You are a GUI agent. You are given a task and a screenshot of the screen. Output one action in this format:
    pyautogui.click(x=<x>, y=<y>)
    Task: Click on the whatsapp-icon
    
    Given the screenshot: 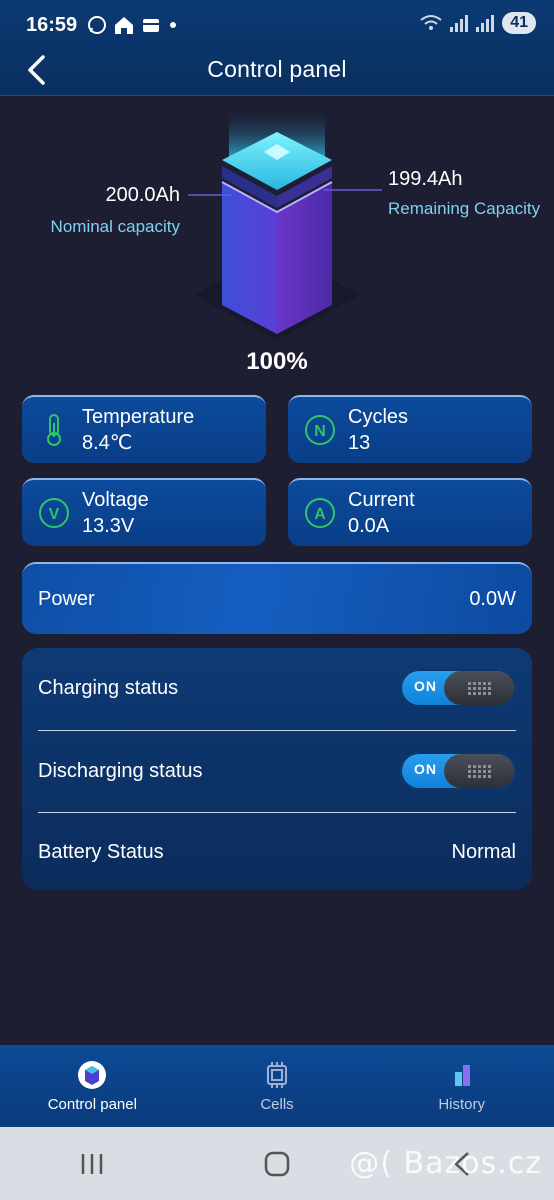 What is the action you would take?
    pyautogui.click(x=97, y=25)
    